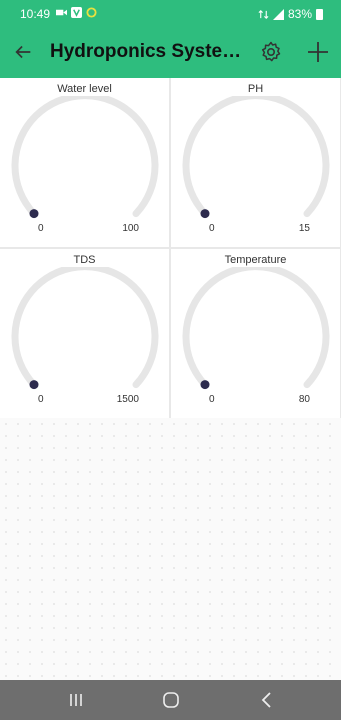  Describe the element at coordinates (61, 12) in the screenshot. I see `video-icon` at that location.